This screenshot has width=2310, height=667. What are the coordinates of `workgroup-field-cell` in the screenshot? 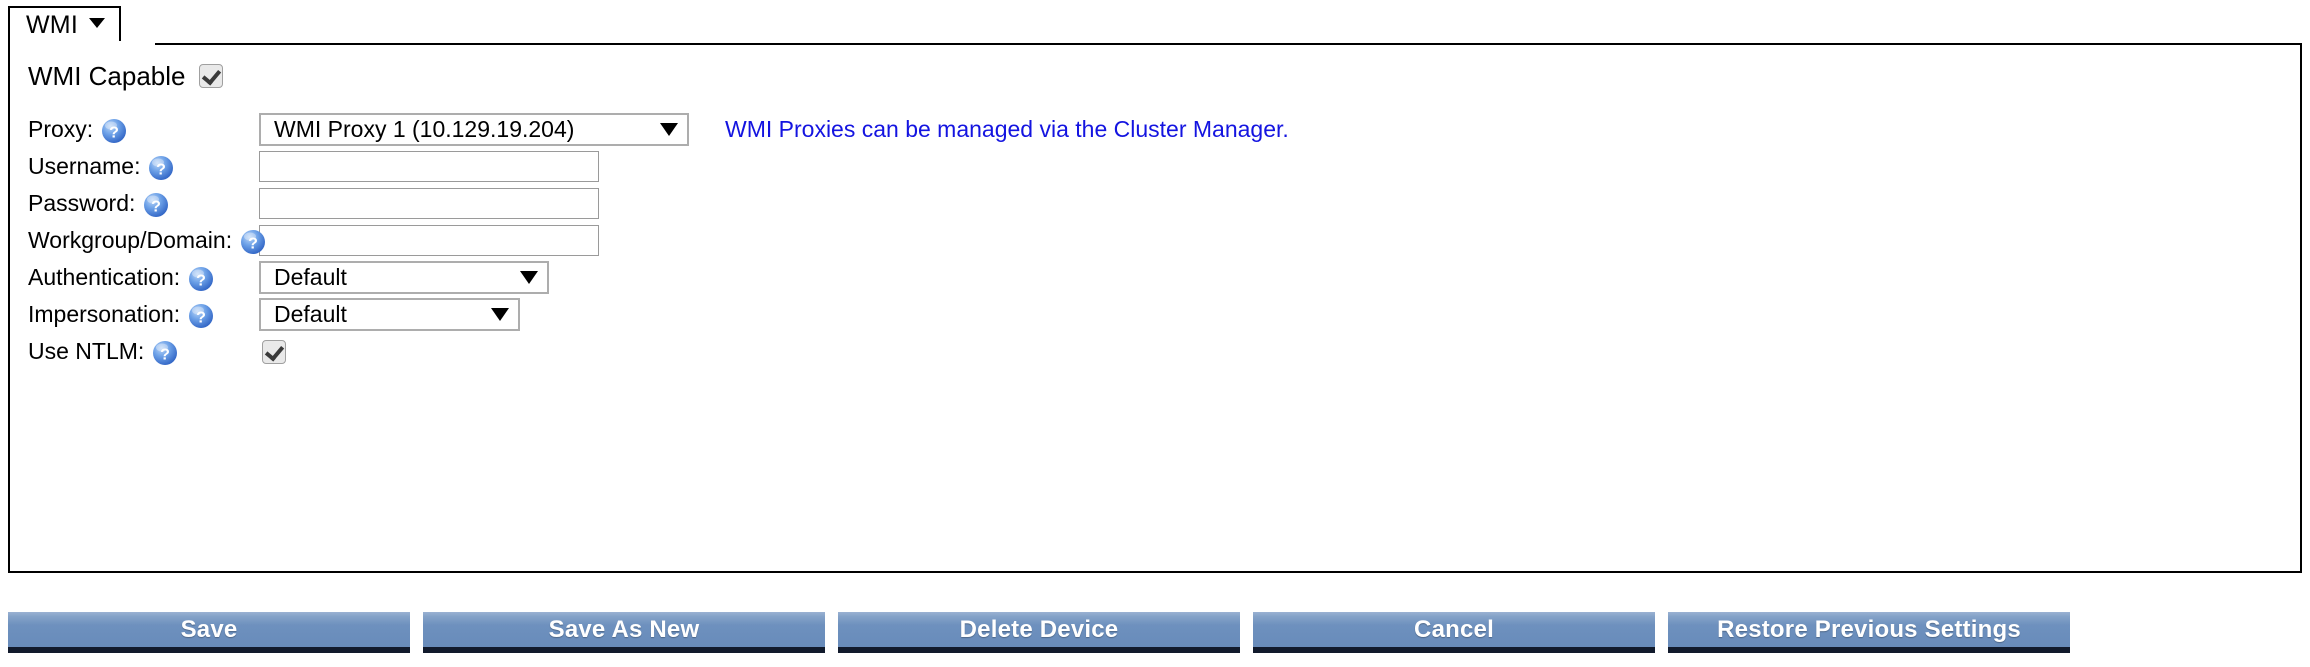 It's located at (429, 240).